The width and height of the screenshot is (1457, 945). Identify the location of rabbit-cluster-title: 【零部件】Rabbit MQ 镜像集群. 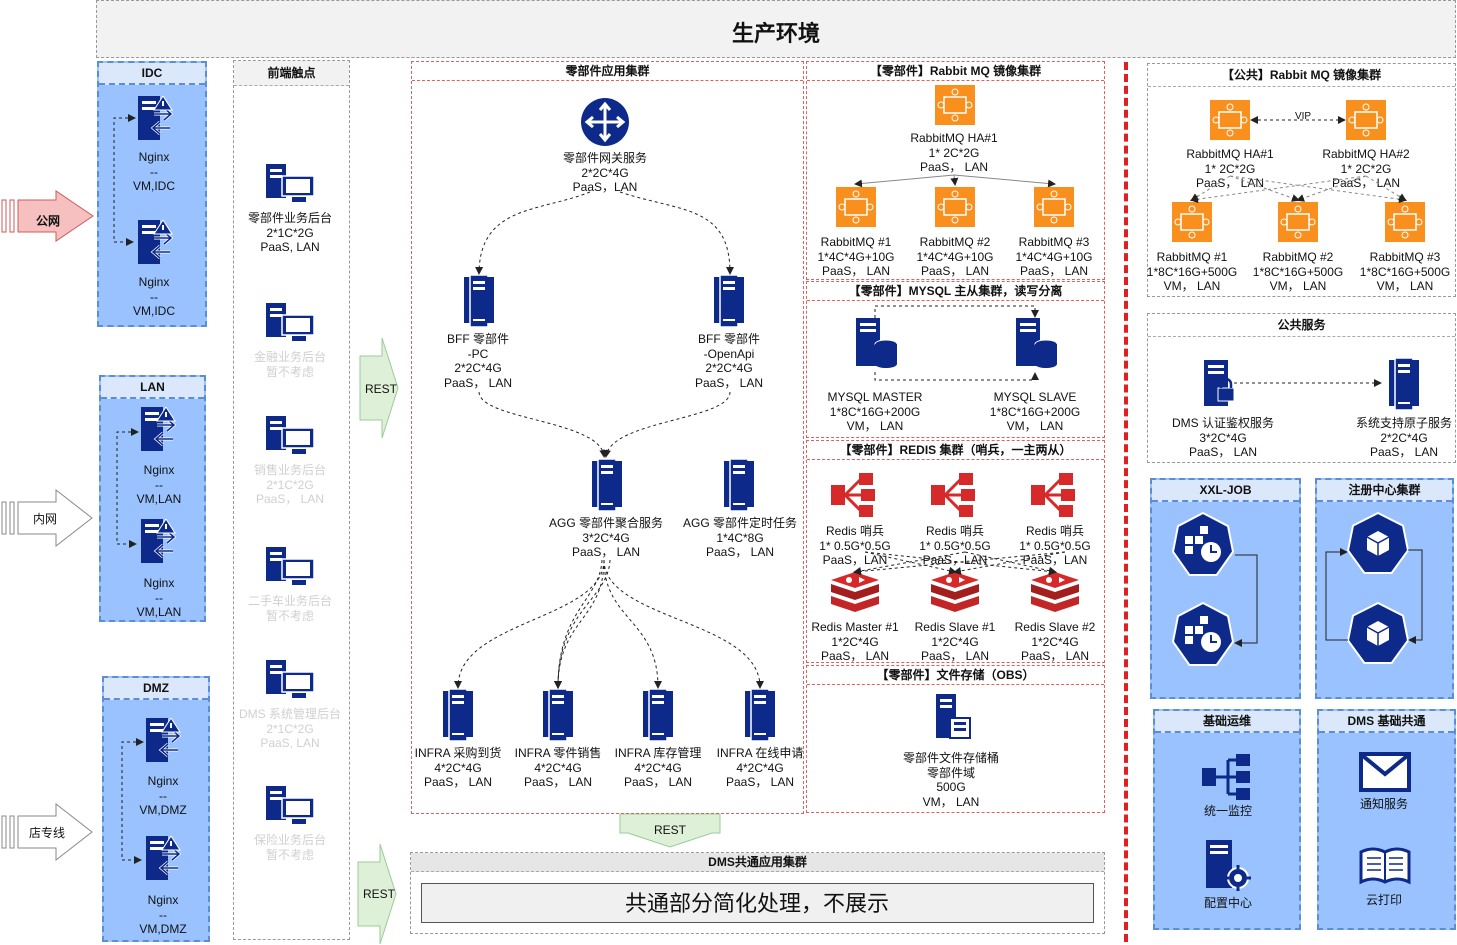
(955, 71).